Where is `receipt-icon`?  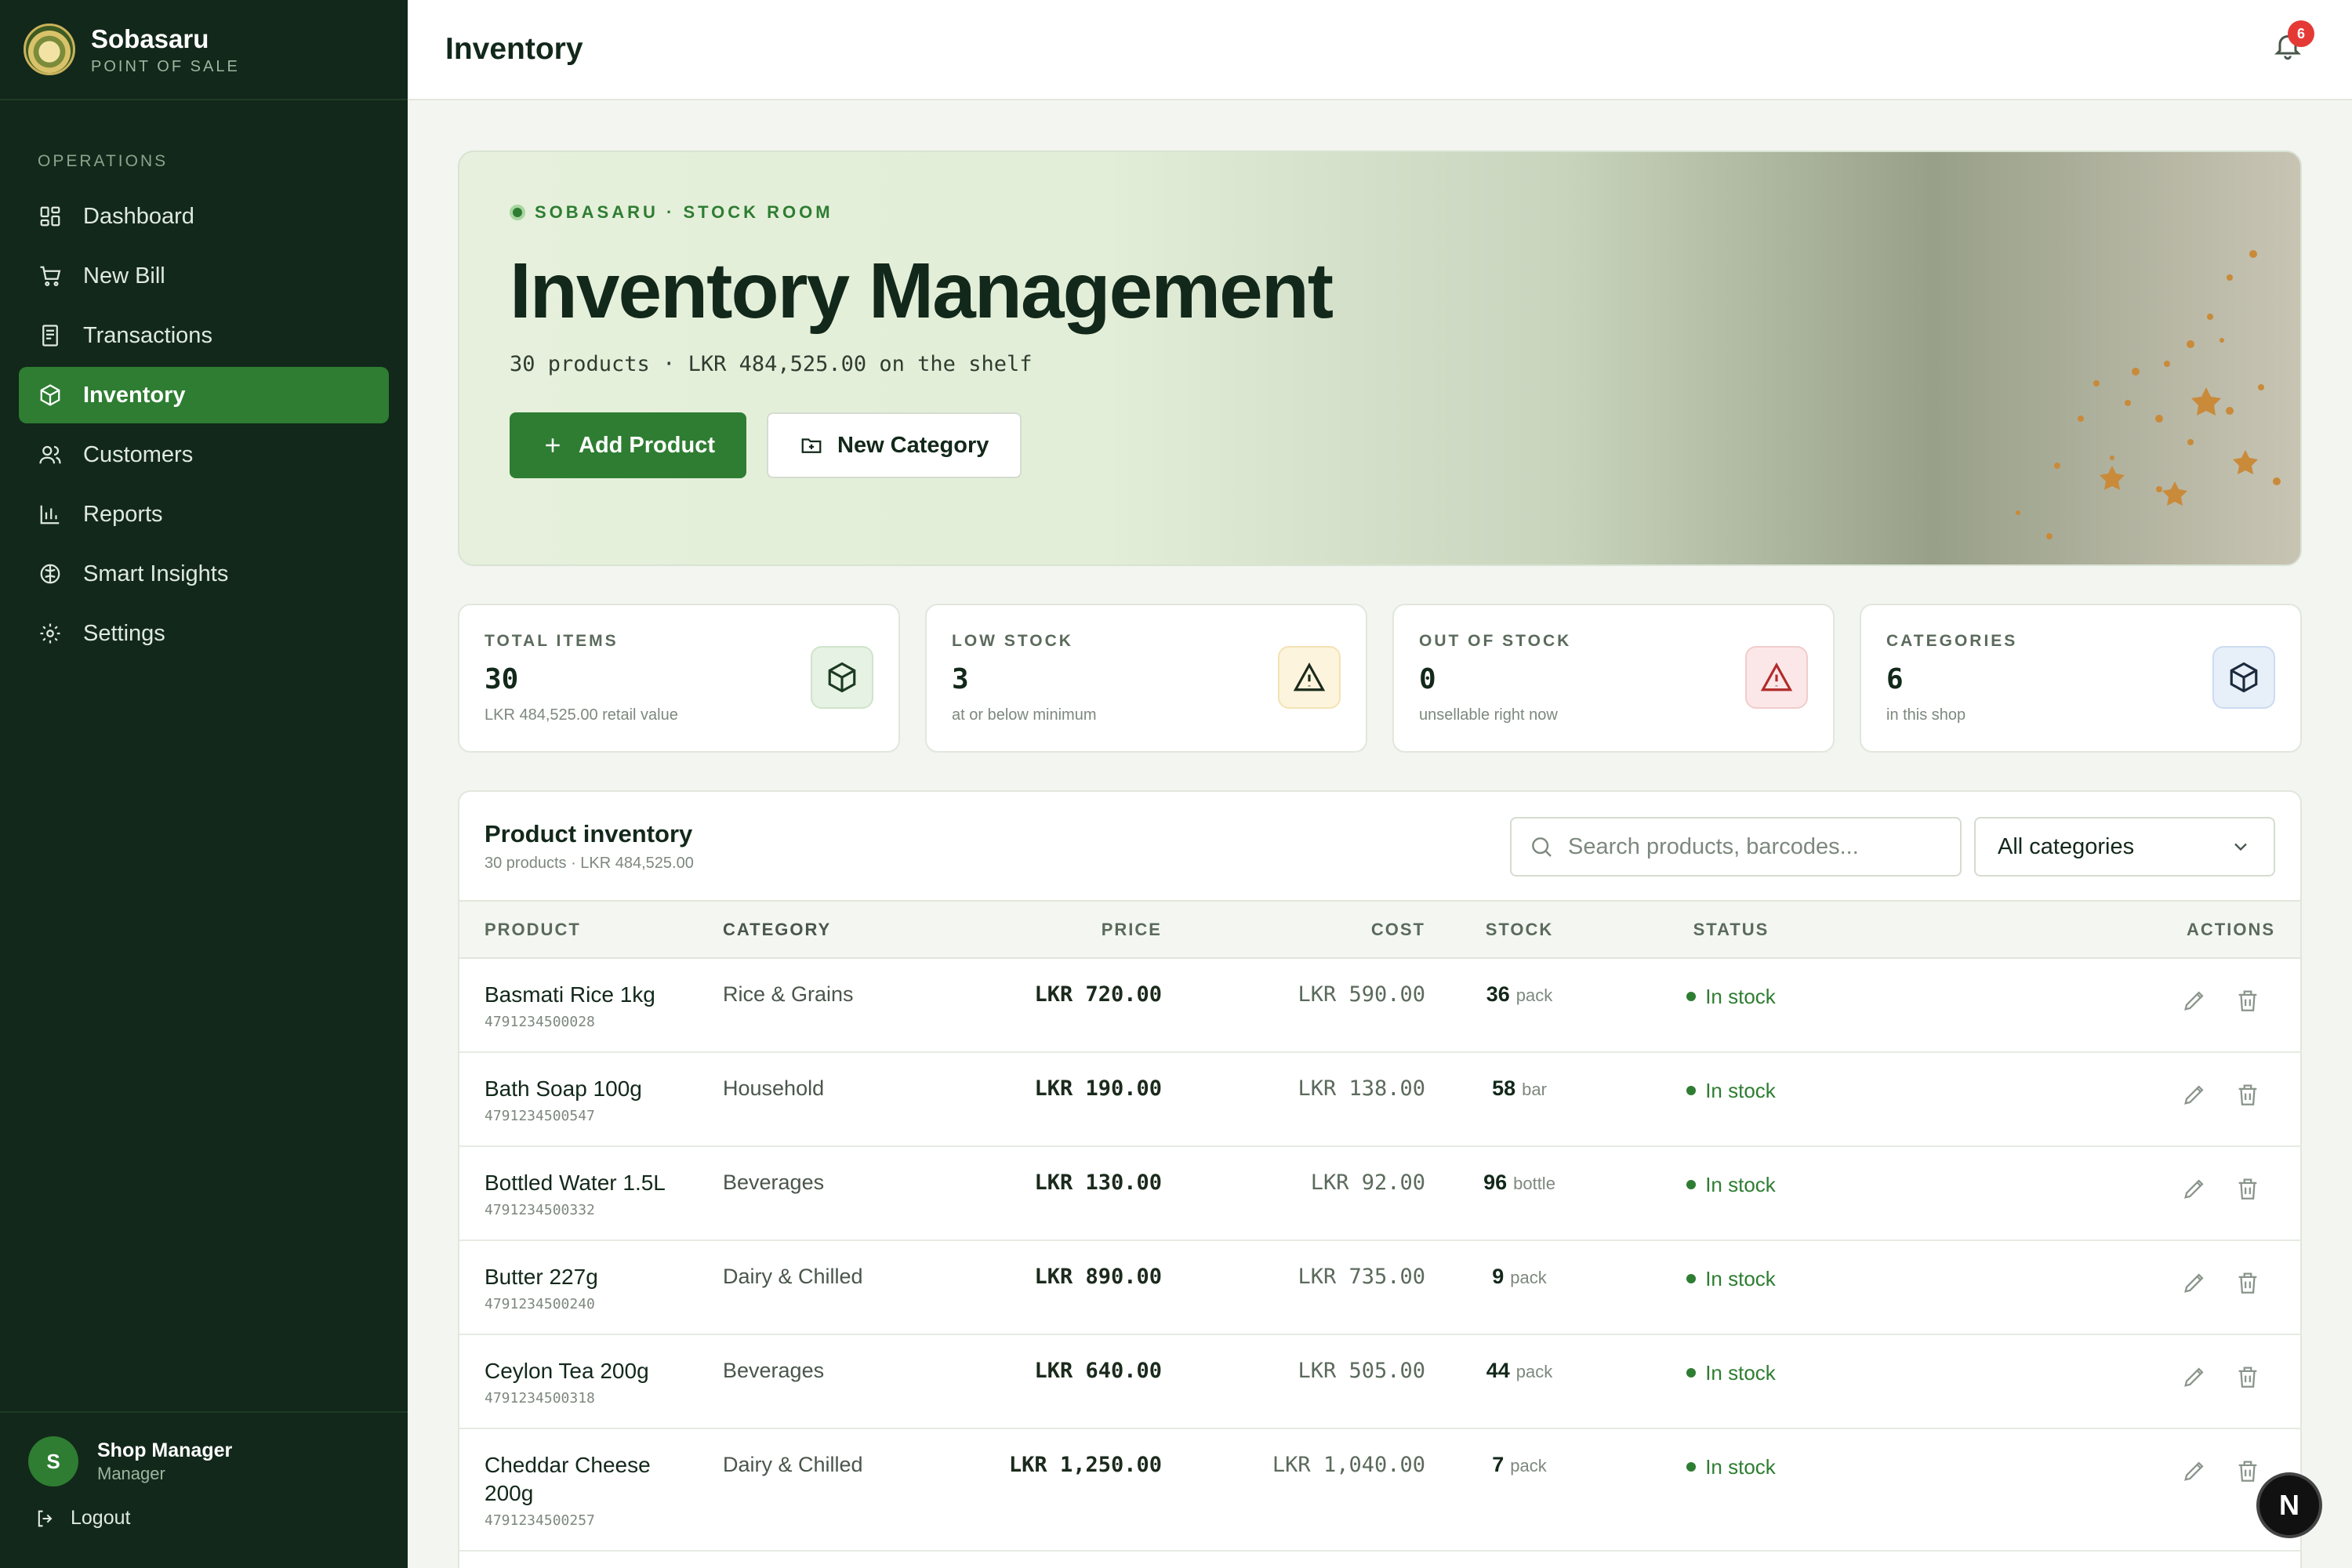
receipt-icon is located at coordinates (51, 335).